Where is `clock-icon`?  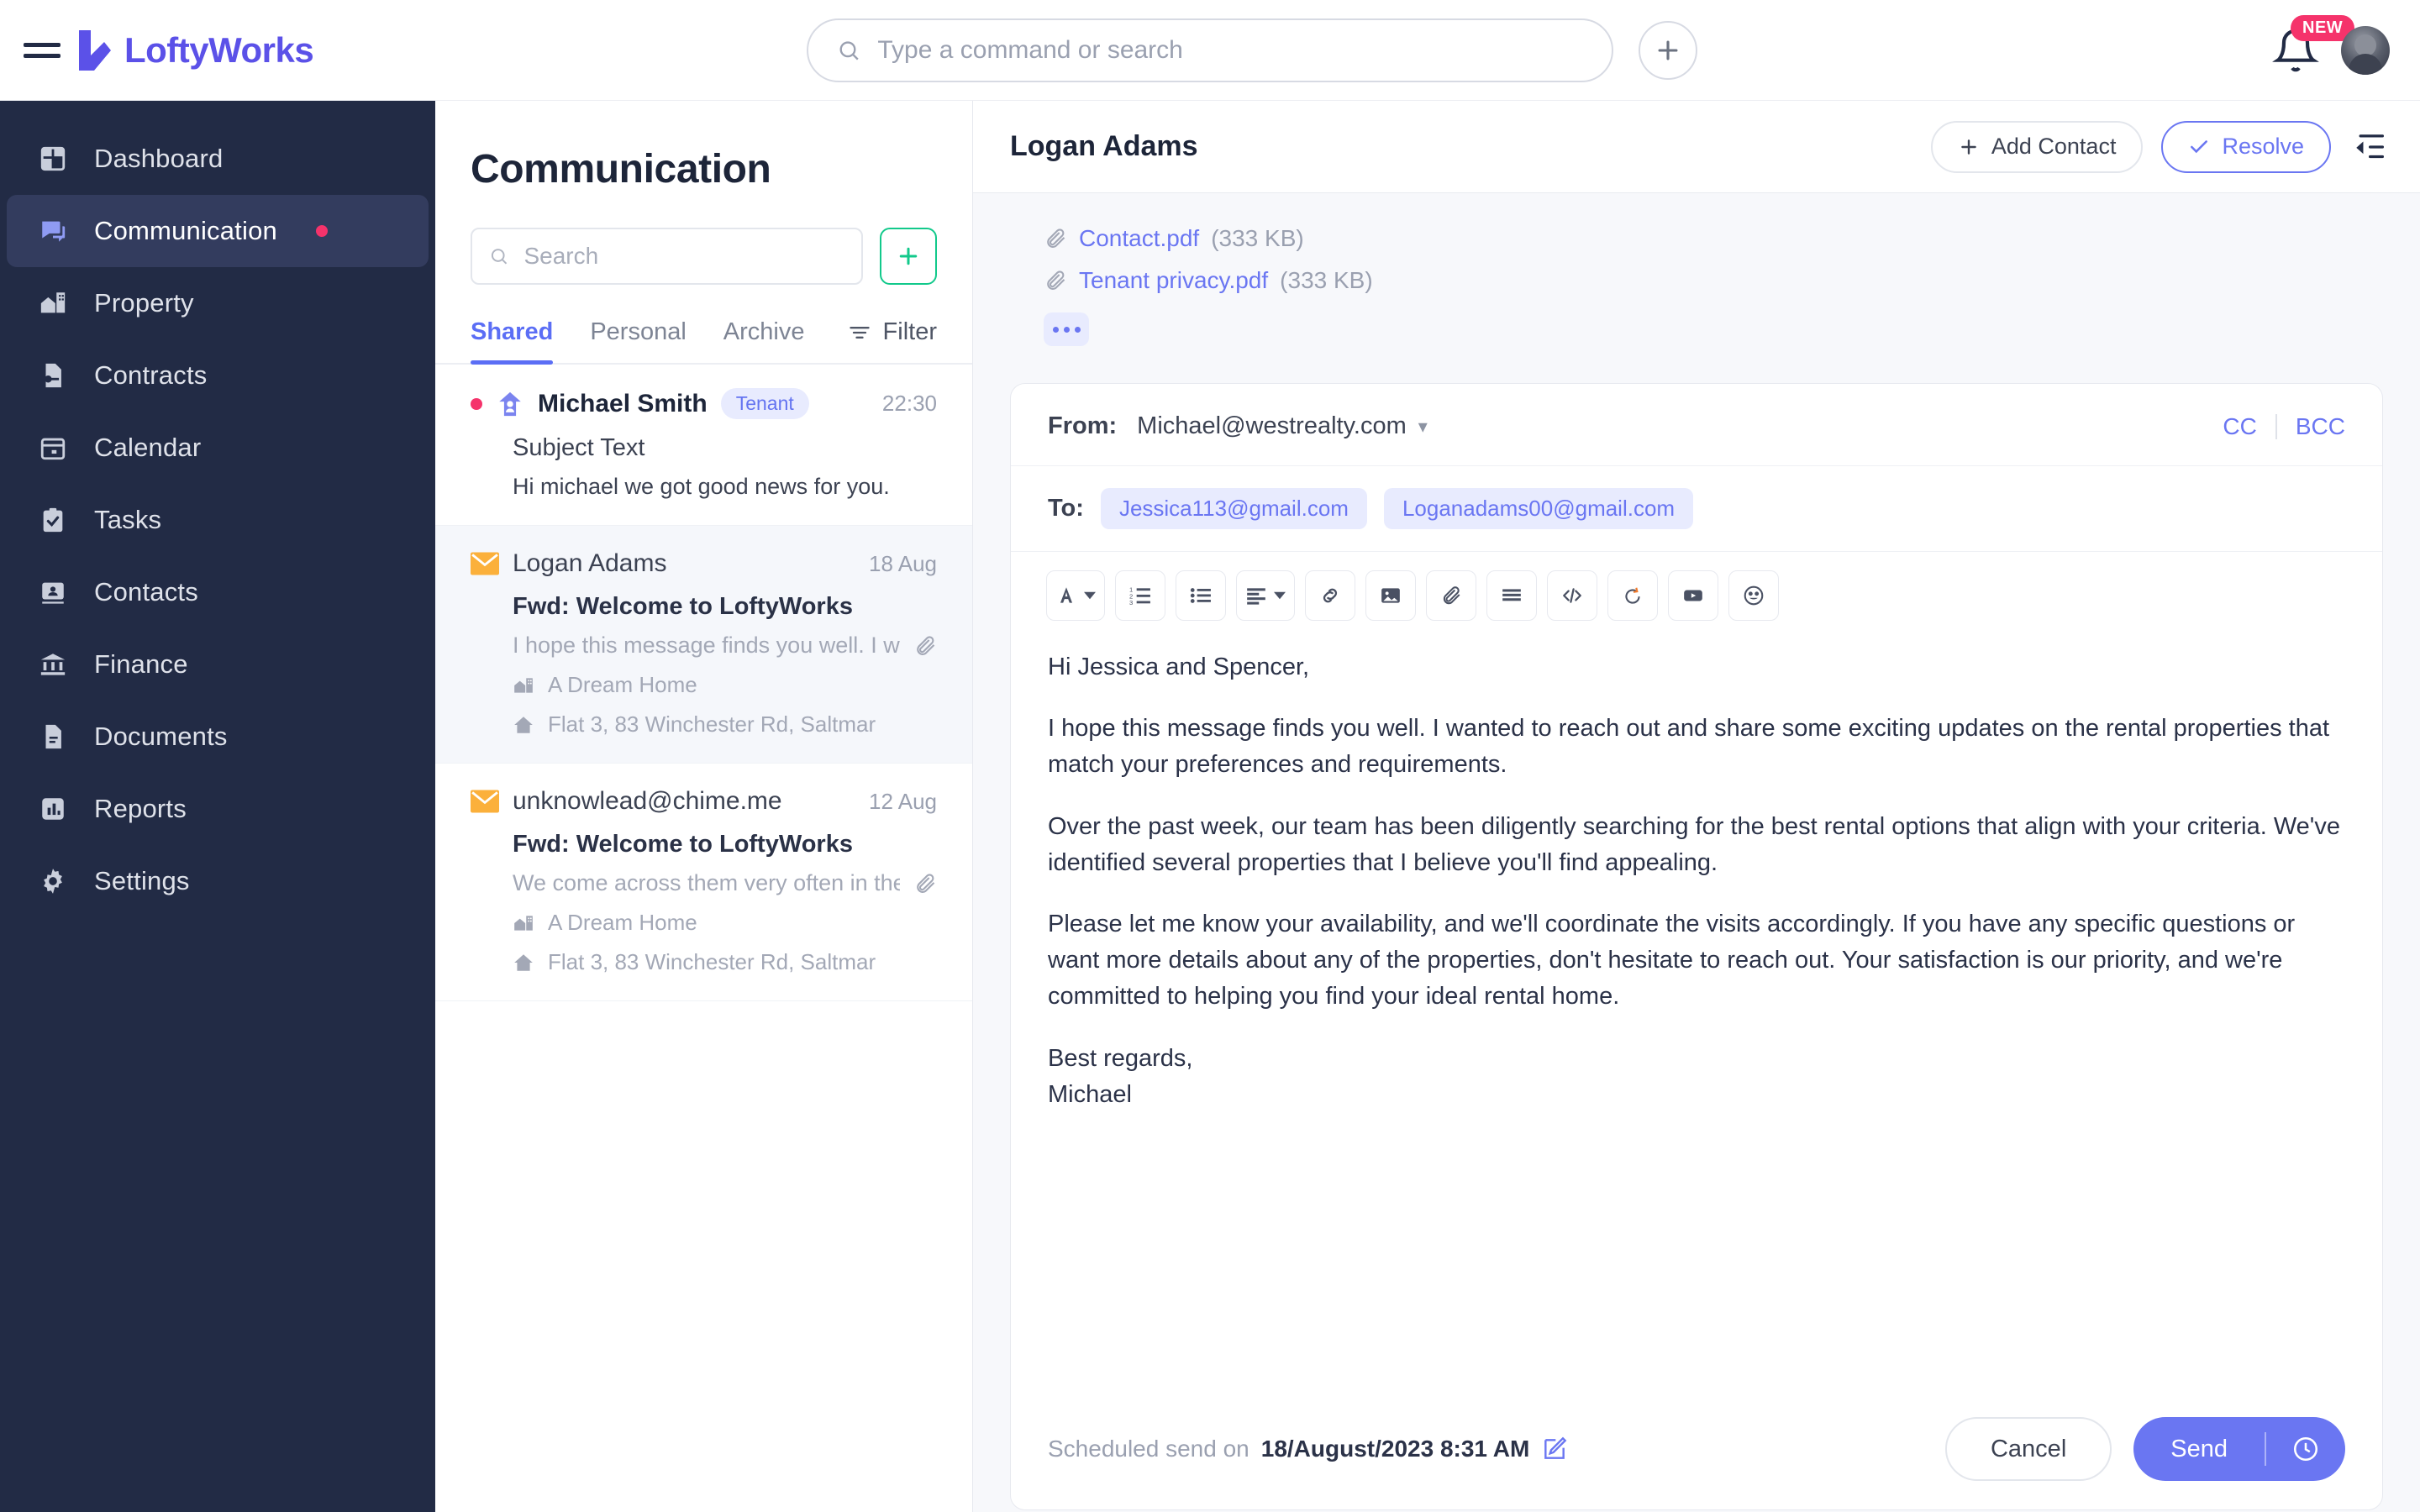
clock-icon is located at coordinates (2305, 1449).